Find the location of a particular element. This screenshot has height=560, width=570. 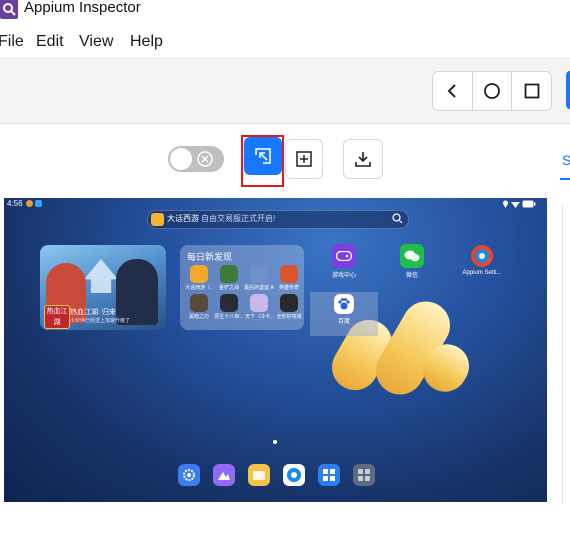

inspector-controls is located at coordinates (285, 161).